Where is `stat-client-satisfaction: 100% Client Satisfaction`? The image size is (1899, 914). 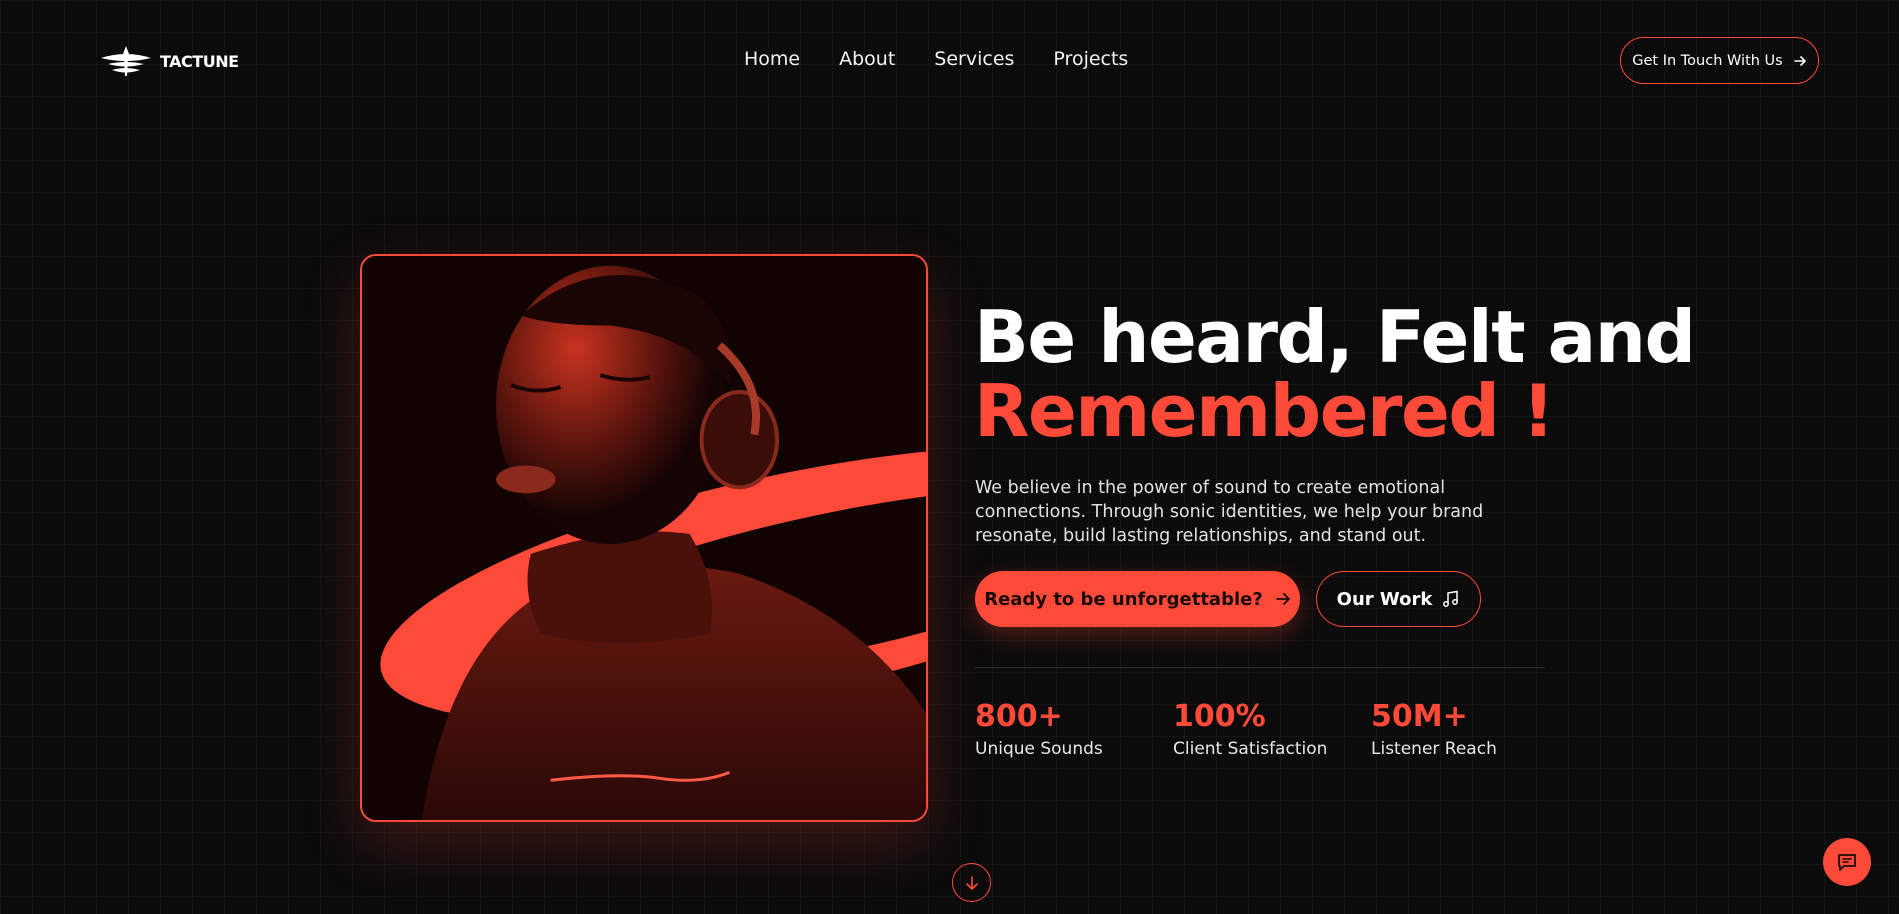
stat-client-satisfaction: 100% Client Satisfaction is located at coordinates (1272, 728).